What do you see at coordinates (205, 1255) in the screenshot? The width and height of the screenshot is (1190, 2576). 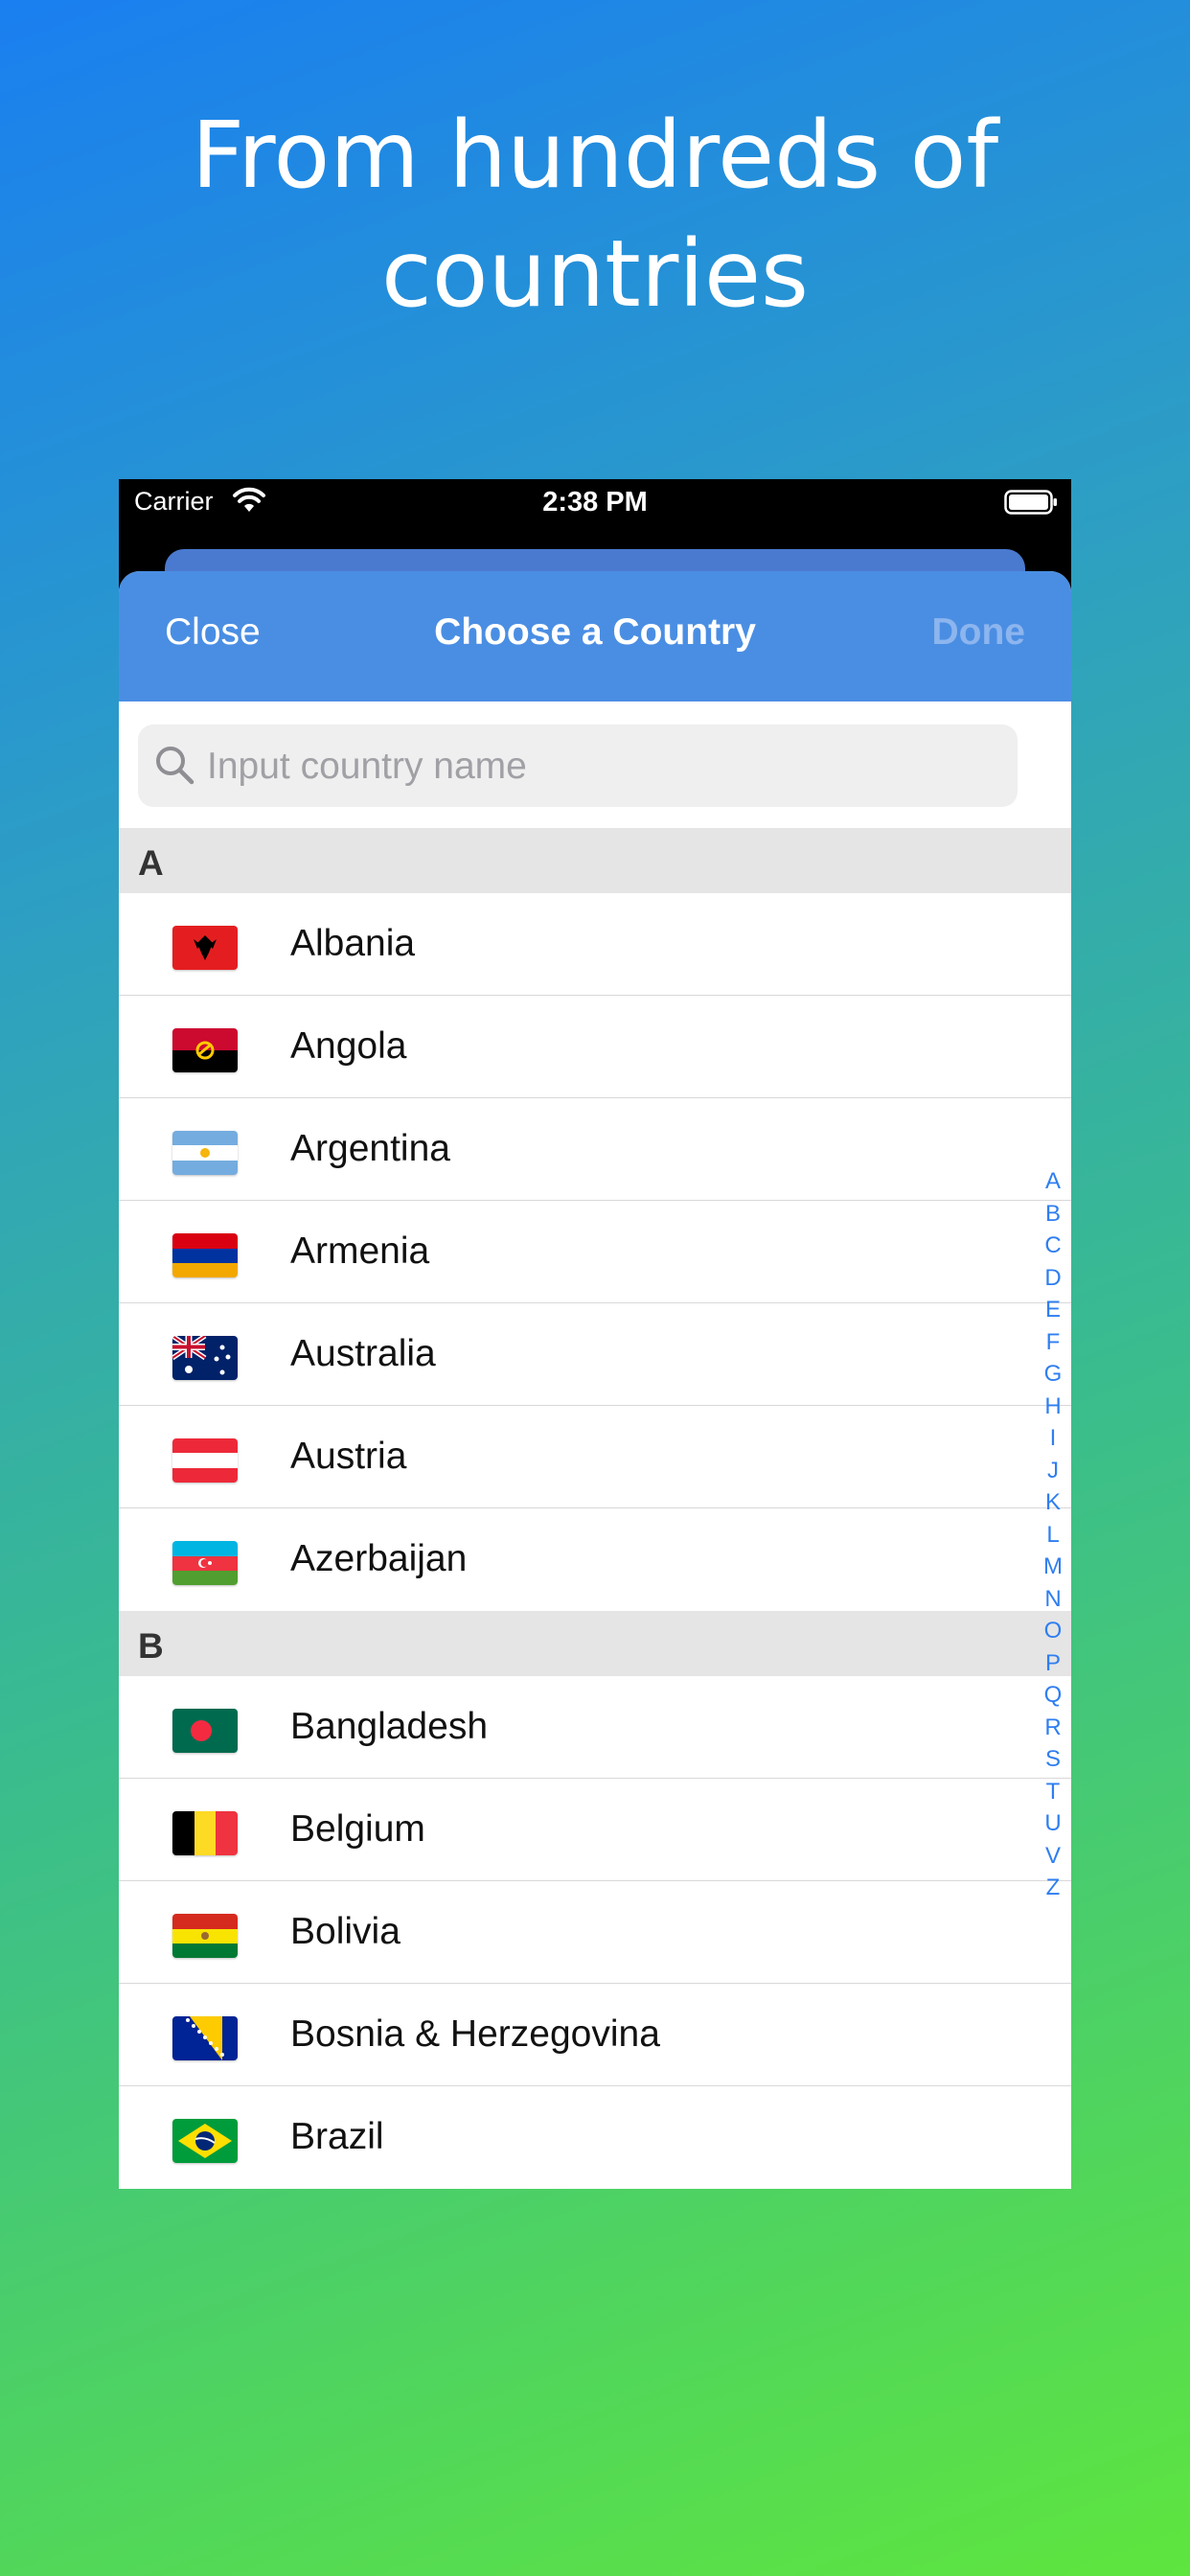 I see `armenia-flag-icon` at bounding box center [205, 1255].